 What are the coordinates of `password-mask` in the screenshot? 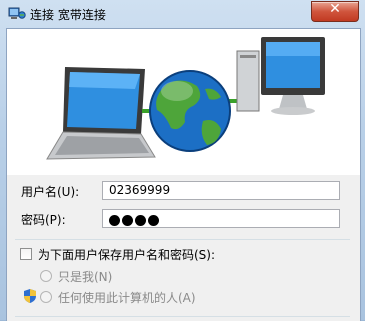 It's located at (135, 220).